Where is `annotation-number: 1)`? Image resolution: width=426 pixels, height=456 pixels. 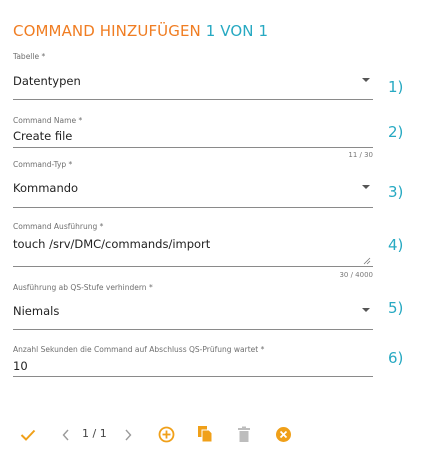 annotation-number: 1) is located at coordinates (396, 87).